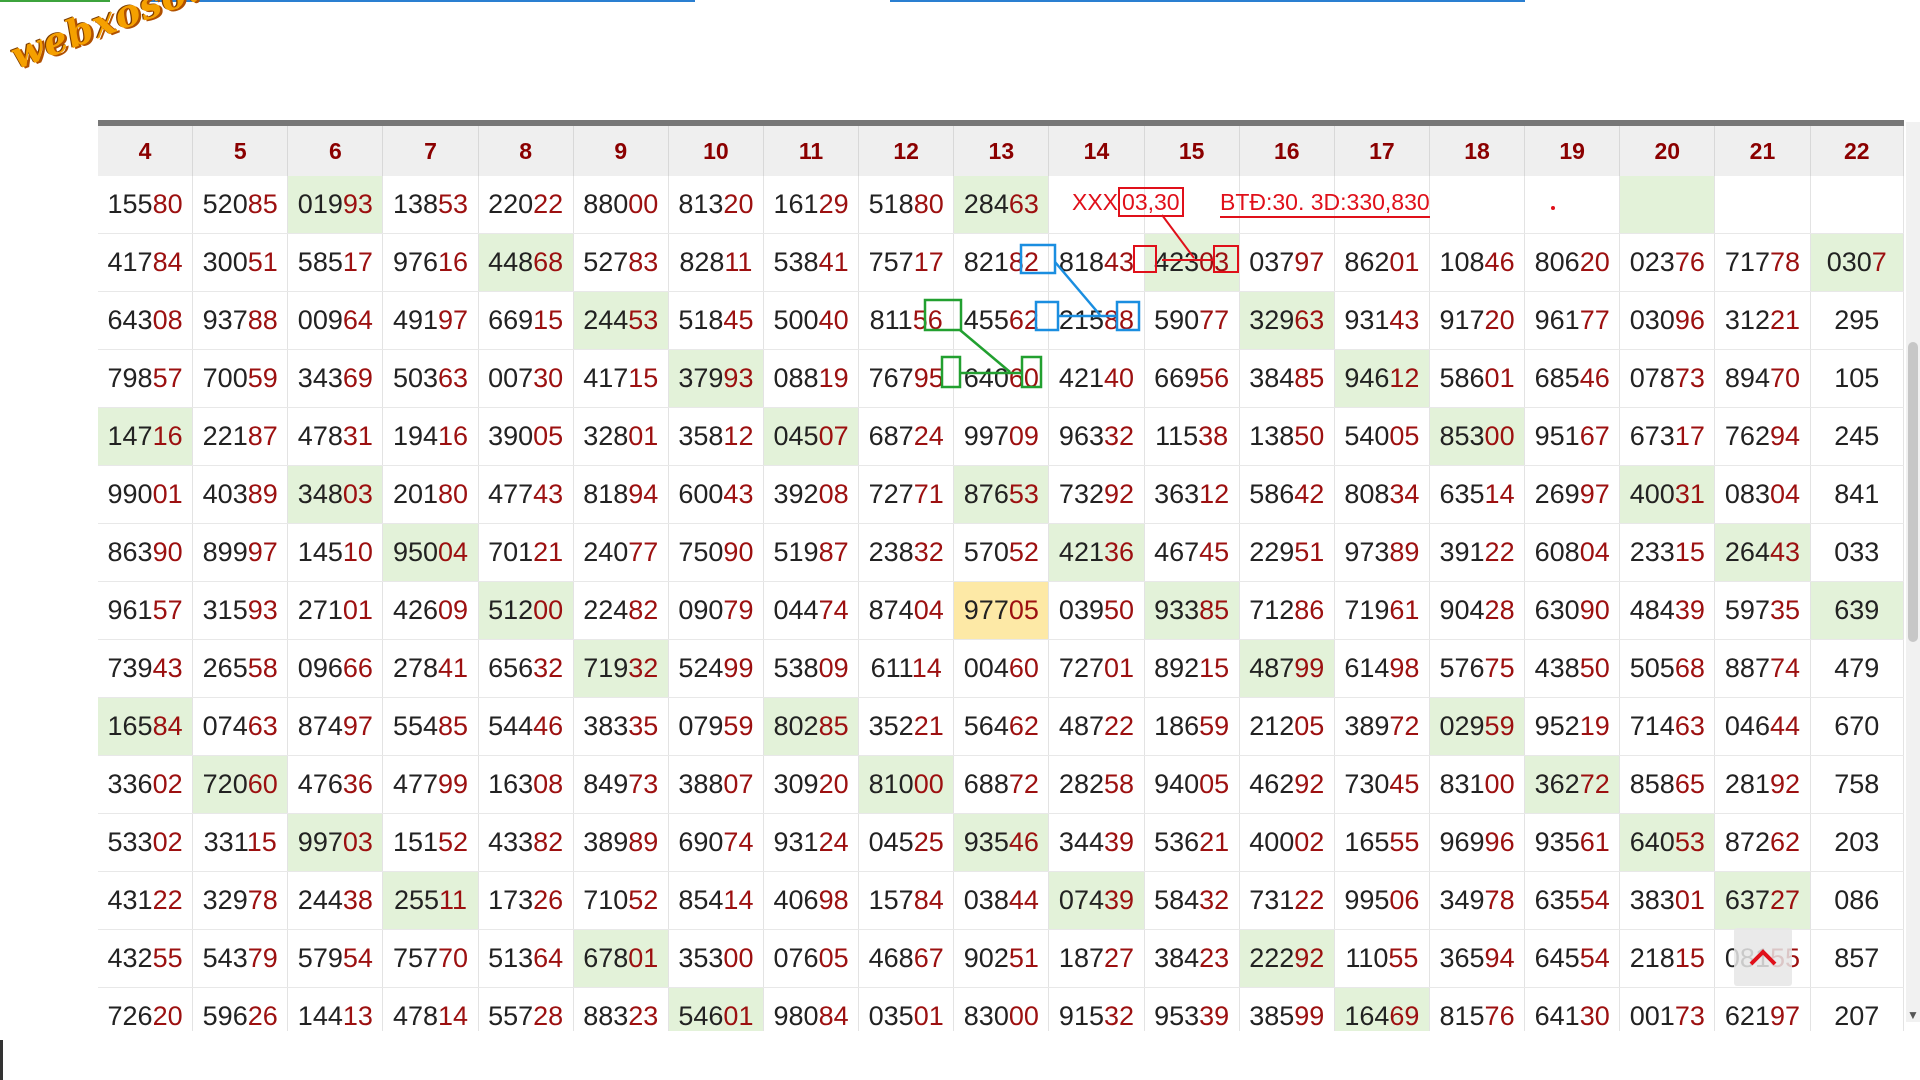 This screenshot has height=1080, width=1920. I want to click on table-cell: 99001, so click(146, 494).